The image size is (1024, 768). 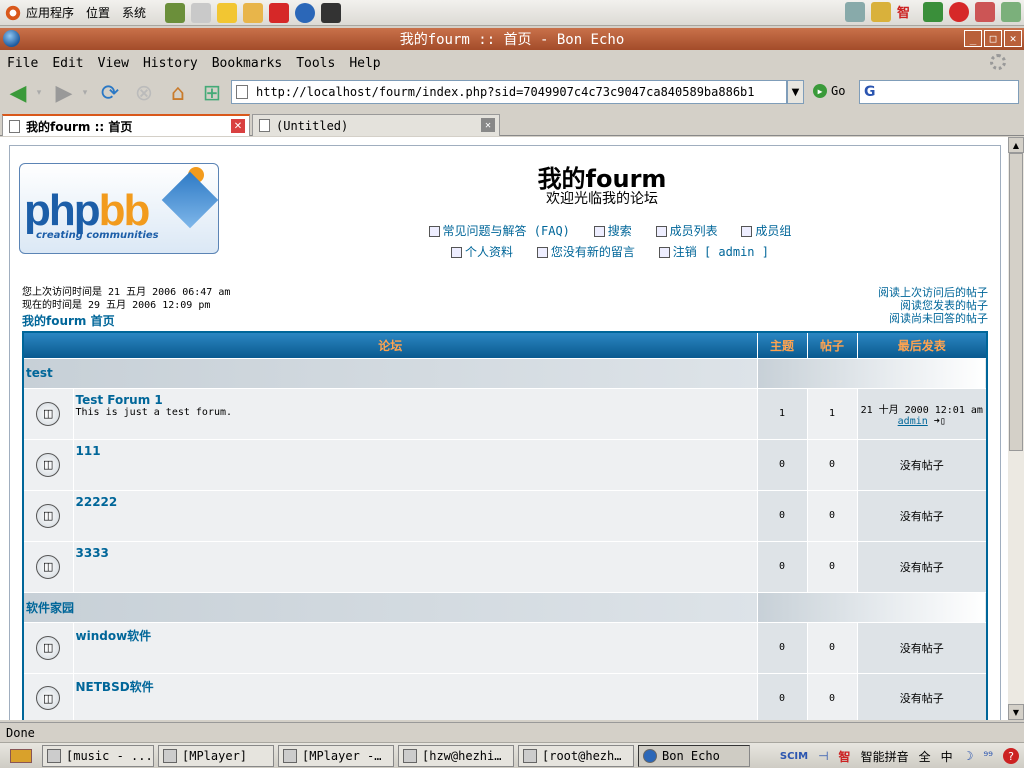 I want to click on reload-button: ⟳, so click(x=110, y=93).